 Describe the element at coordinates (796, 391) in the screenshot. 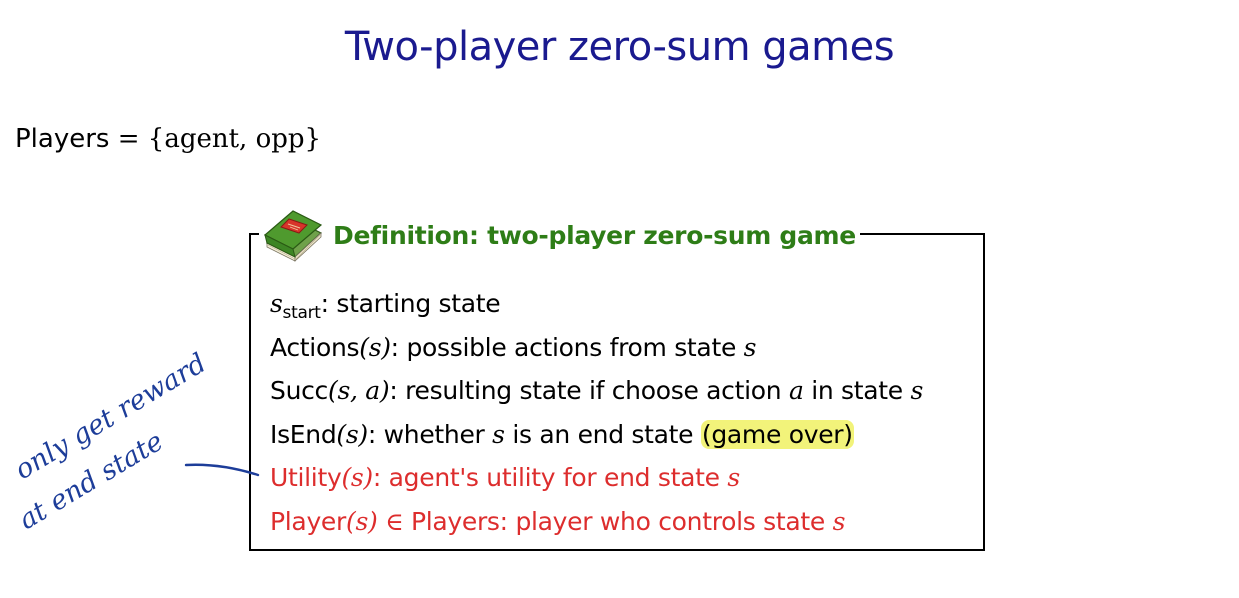

I see `succ-var: a` at that location.